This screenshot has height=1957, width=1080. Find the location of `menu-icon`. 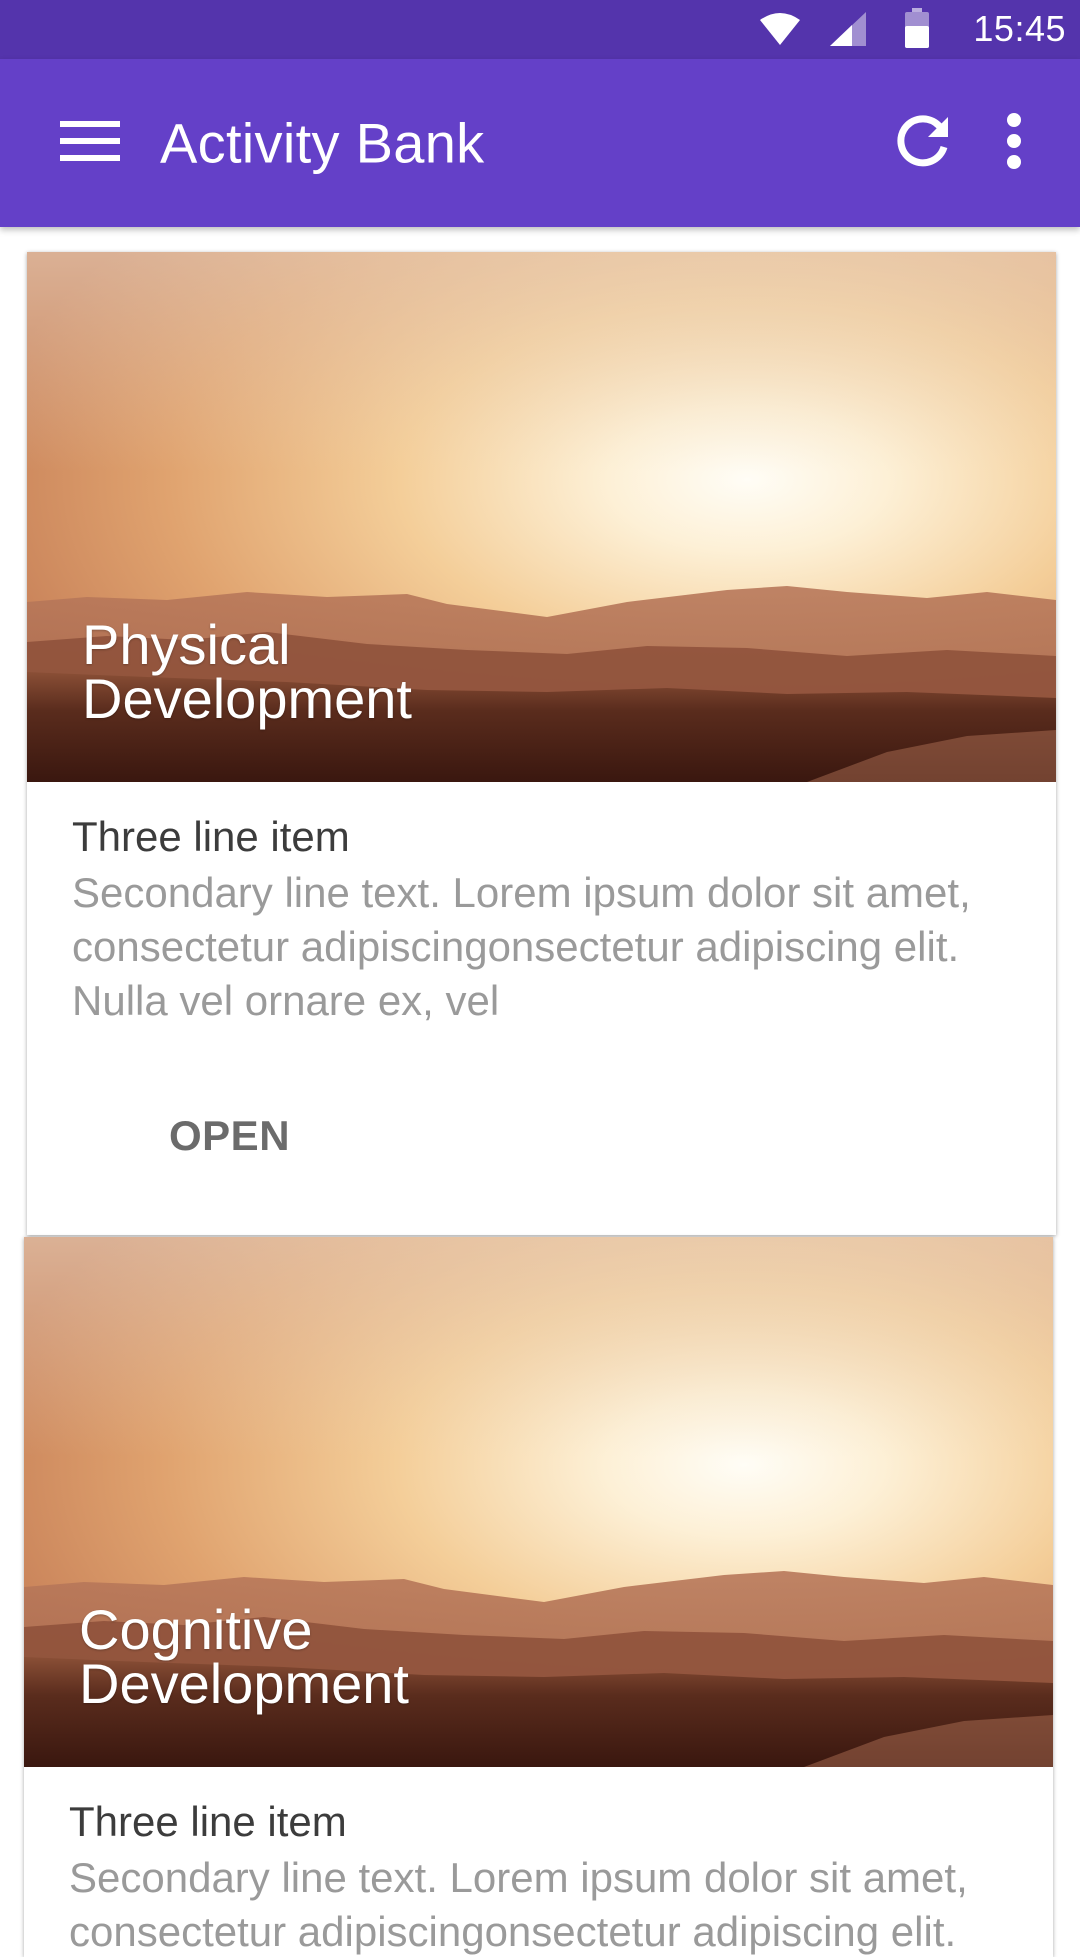

menu-icon is located at coordinates (90, 143).